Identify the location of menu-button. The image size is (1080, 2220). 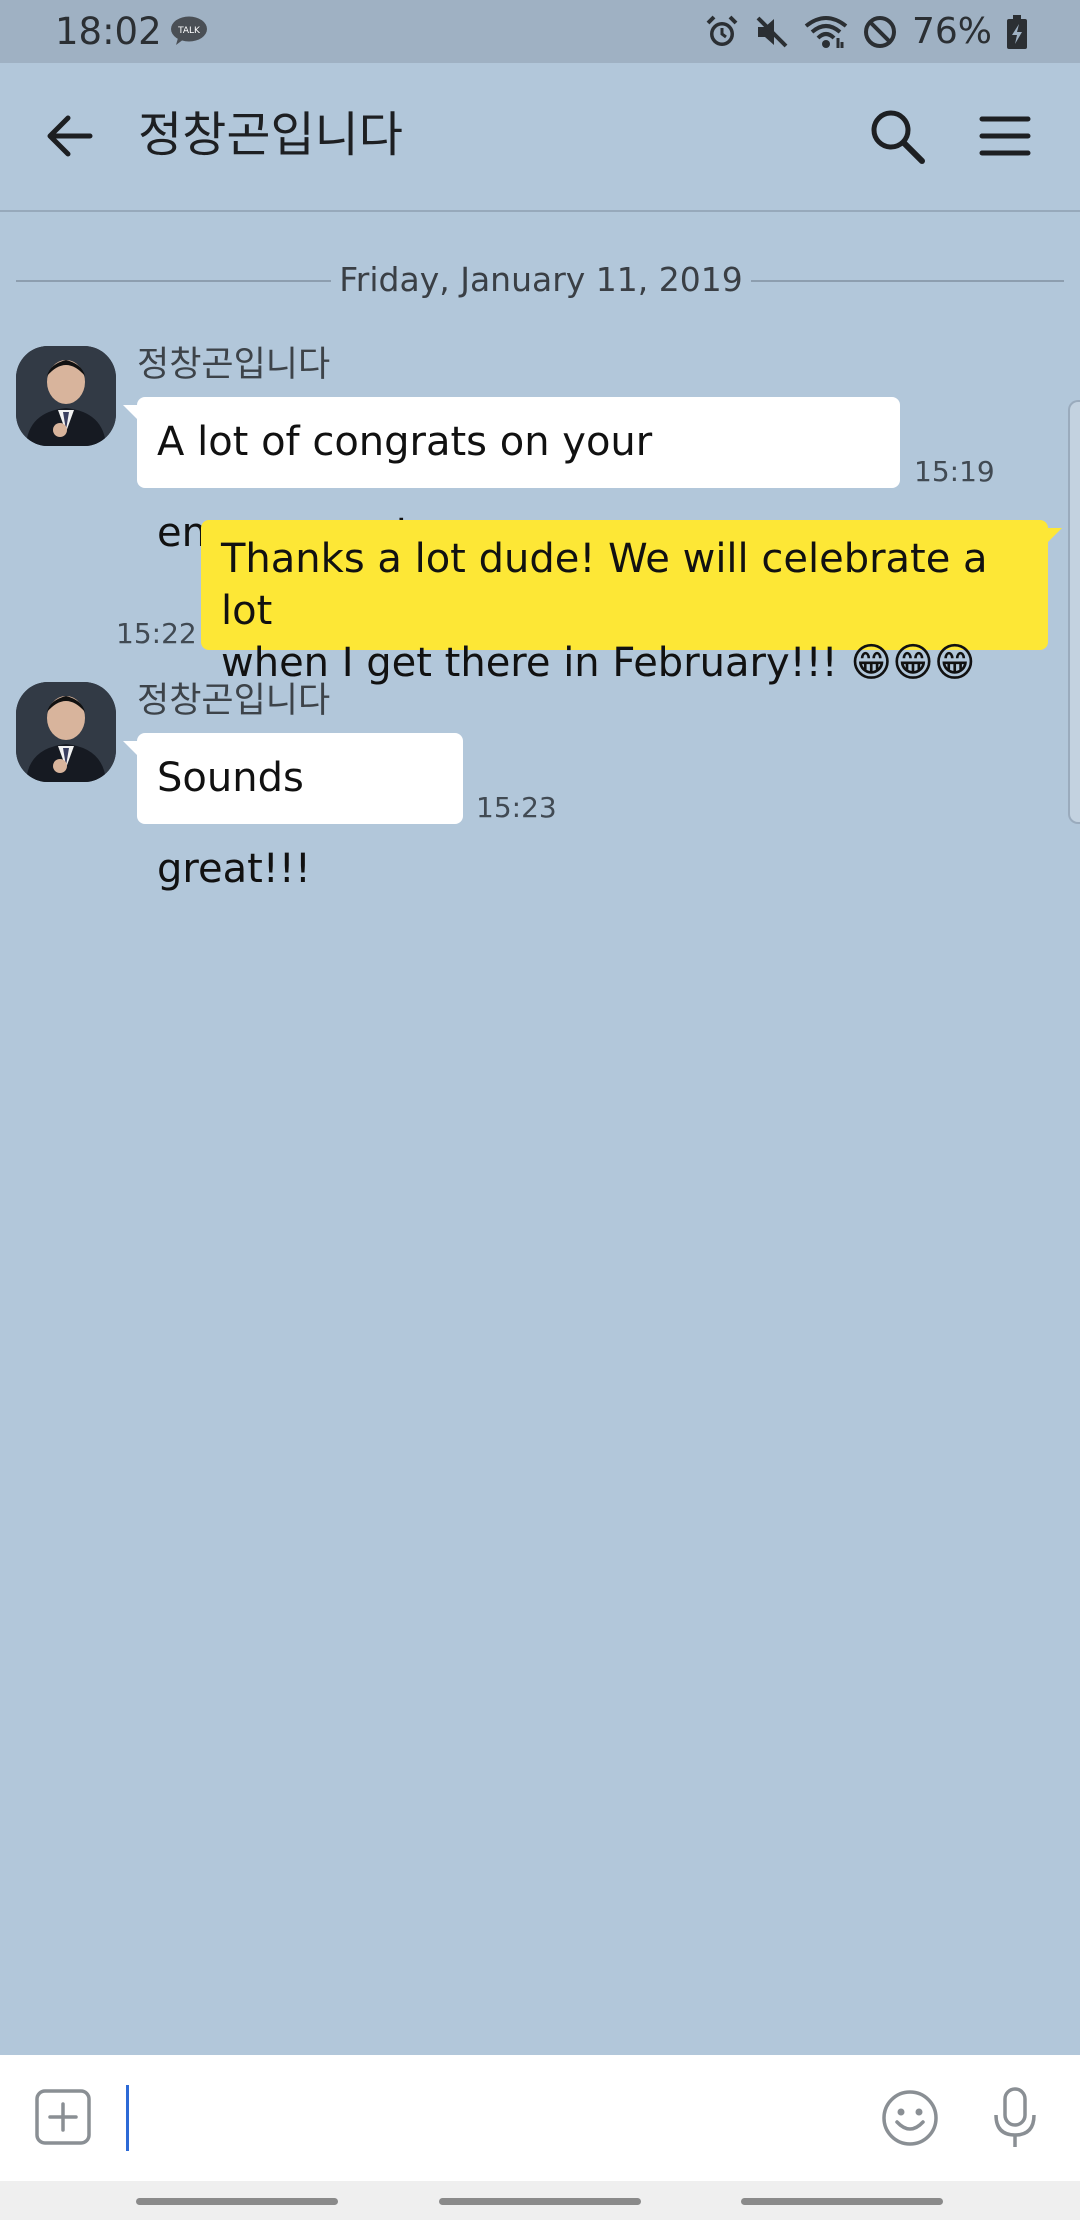
(1005, 136).